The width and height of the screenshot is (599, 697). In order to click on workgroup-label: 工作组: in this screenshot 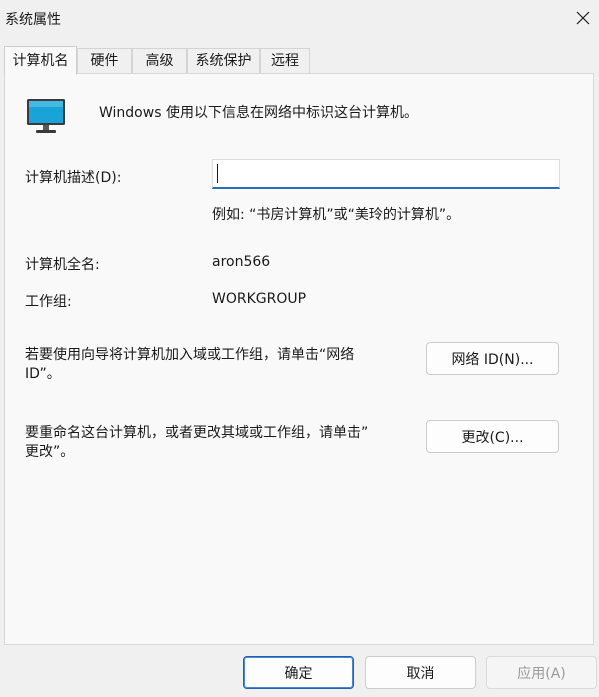, I will do `click(48, 302)`.